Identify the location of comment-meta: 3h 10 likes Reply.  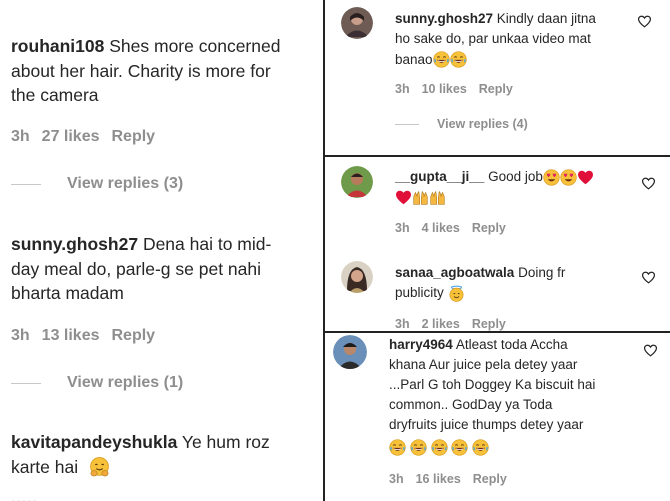
(460, 89).